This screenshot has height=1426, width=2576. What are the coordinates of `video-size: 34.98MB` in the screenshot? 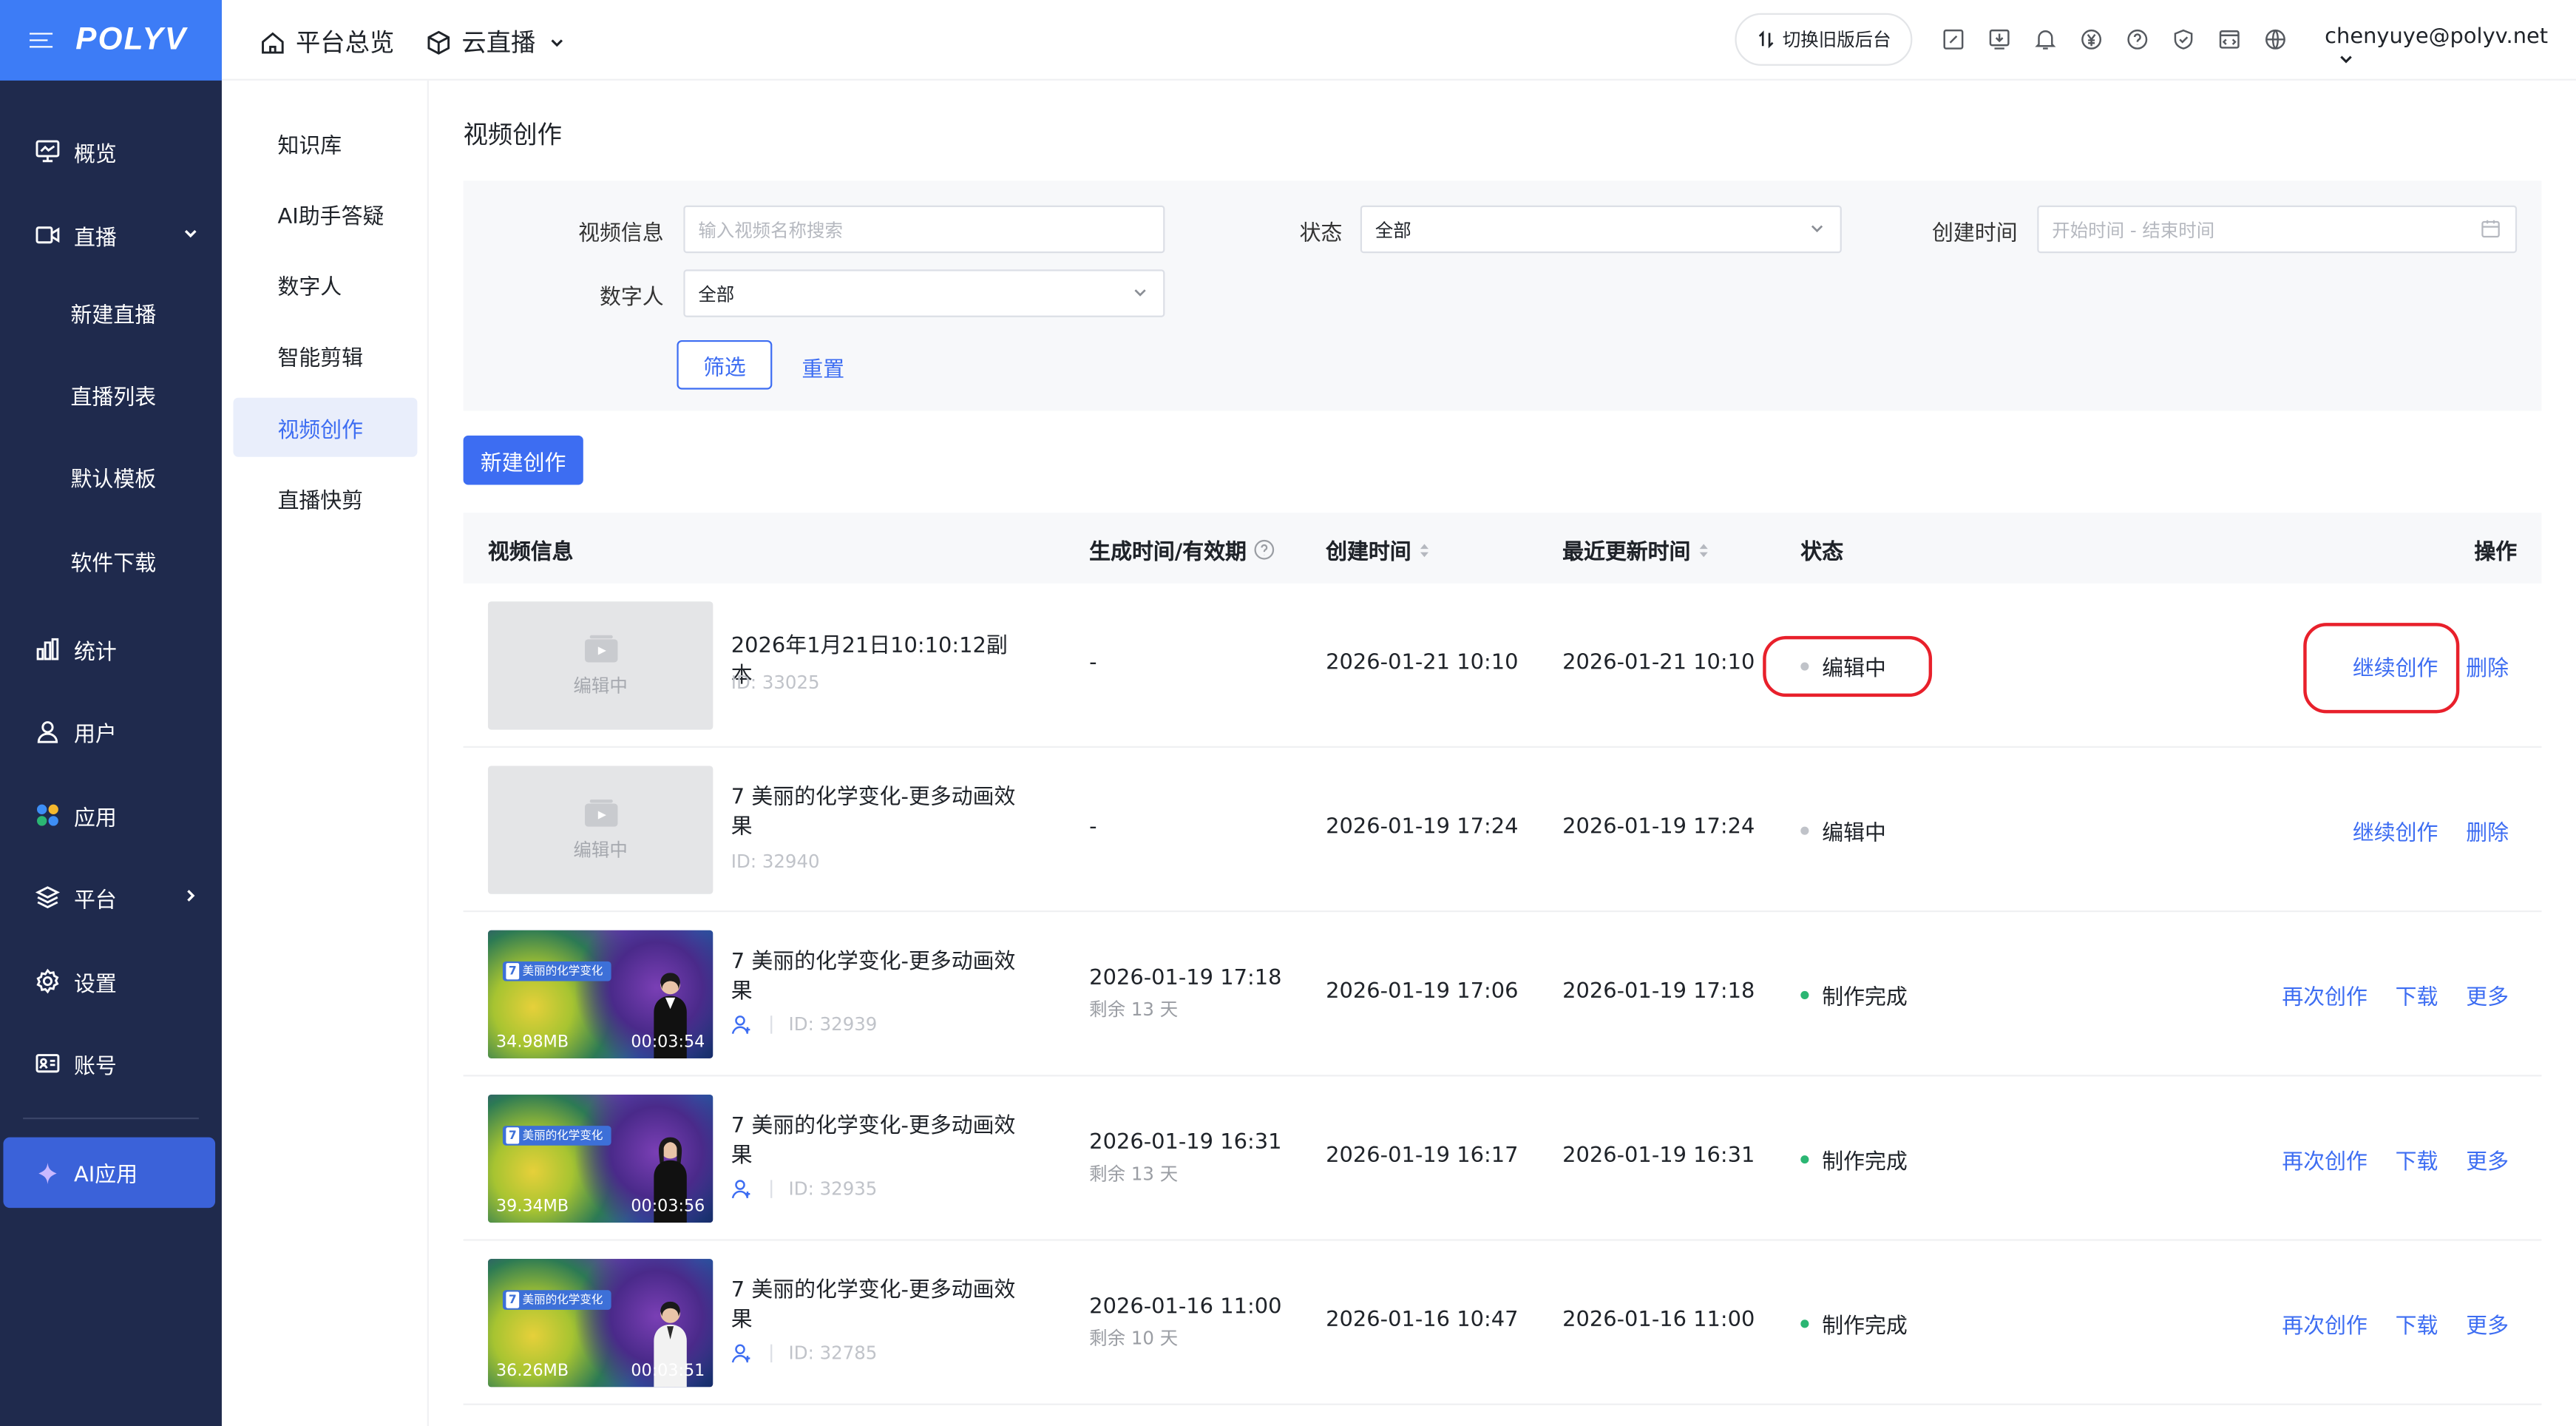 It's located at (532, 1042).